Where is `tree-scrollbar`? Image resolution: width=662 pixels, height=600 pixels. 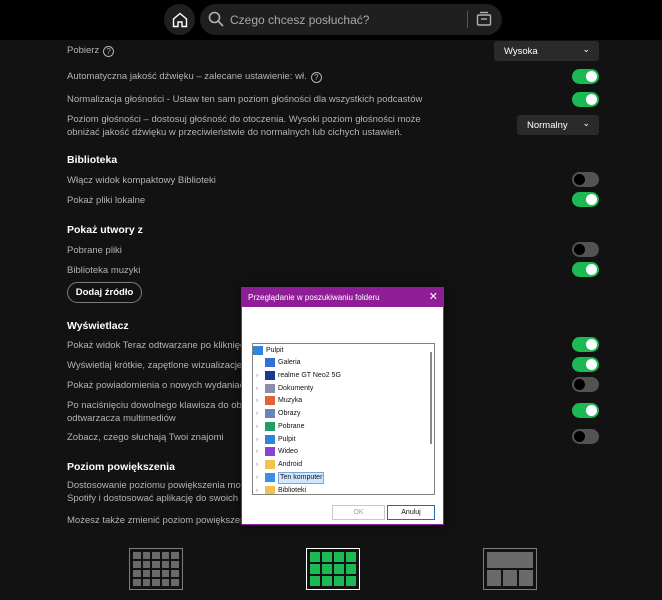
tree-scrollbar is located at coordinates (431, 398).